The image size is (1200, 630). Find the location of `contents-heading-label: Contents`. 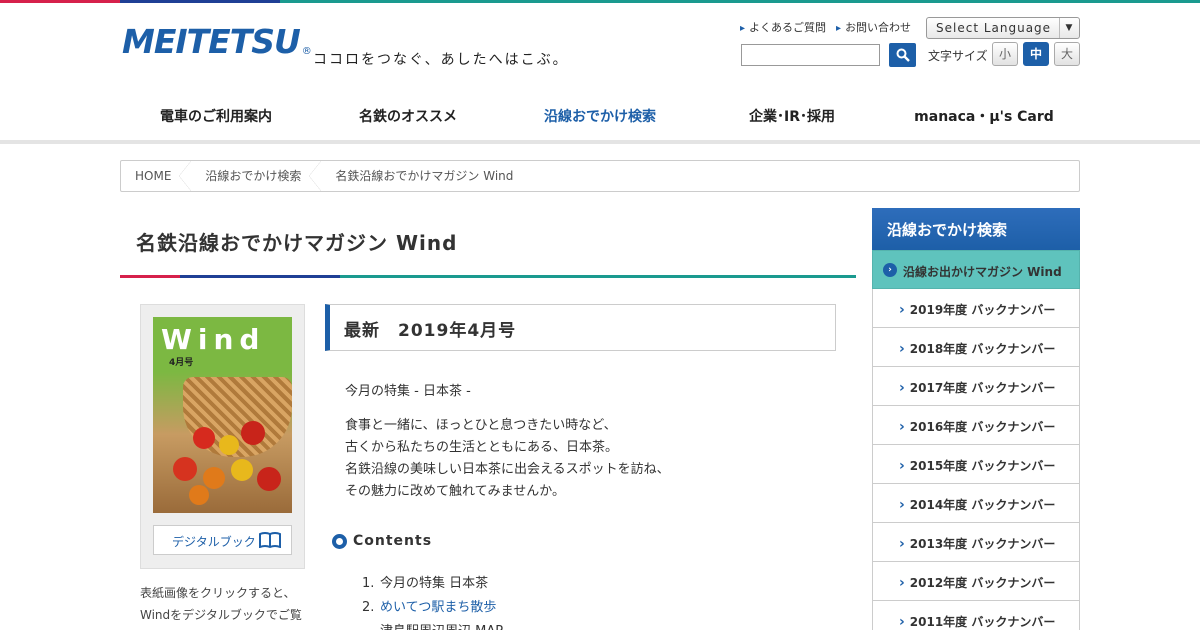

contents-heading-label: Contents is located at coordinates (393, 541).